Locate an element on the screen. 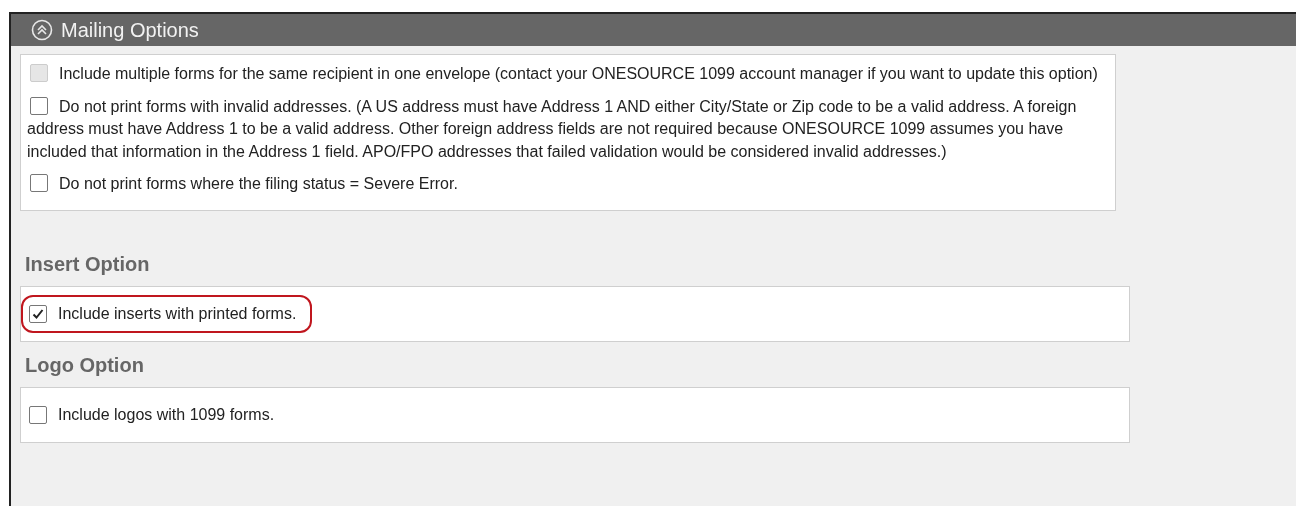 This screenshot has height=506, width=1296. option-label: Include logos with 1099 forms. is located at coordinates (166, 414).